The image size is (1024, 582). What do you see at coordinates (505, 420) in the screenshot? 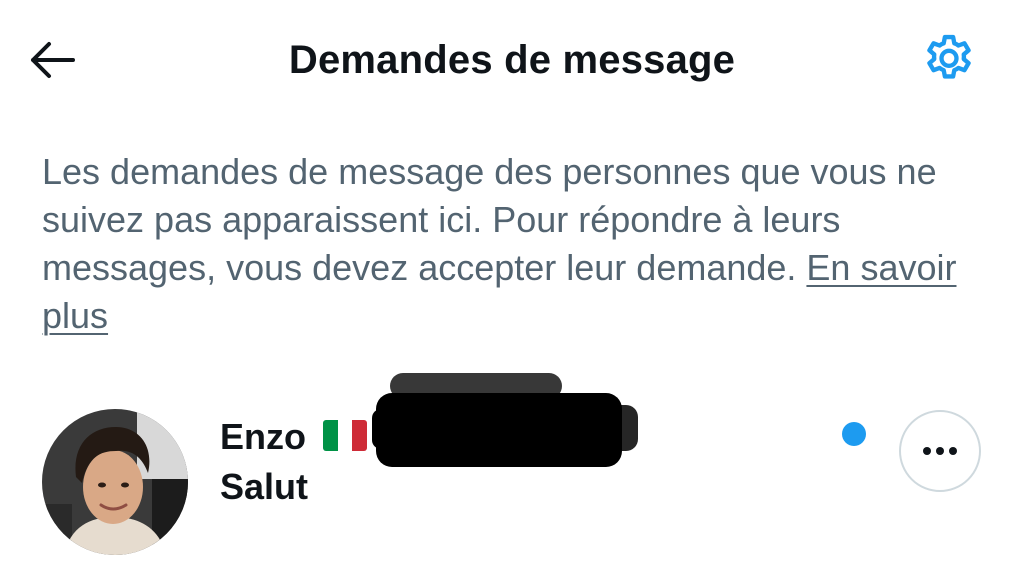
I see `redaction-scribble` at bounding box center [505, 420].